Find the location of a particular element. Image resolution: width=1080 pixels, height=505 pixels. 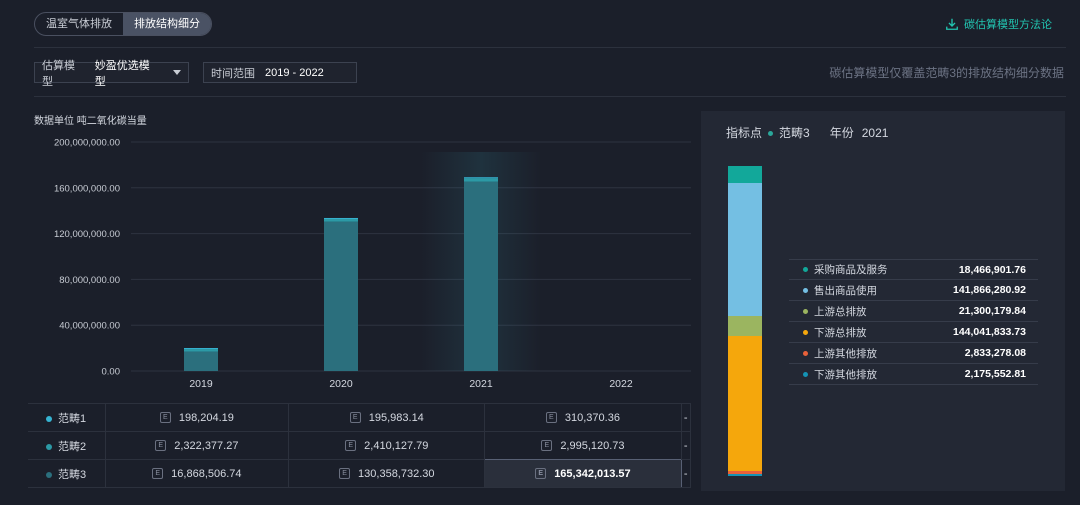

time-range-field: 时间范围 2019 - 2022 is located at coordinates (280, 72).